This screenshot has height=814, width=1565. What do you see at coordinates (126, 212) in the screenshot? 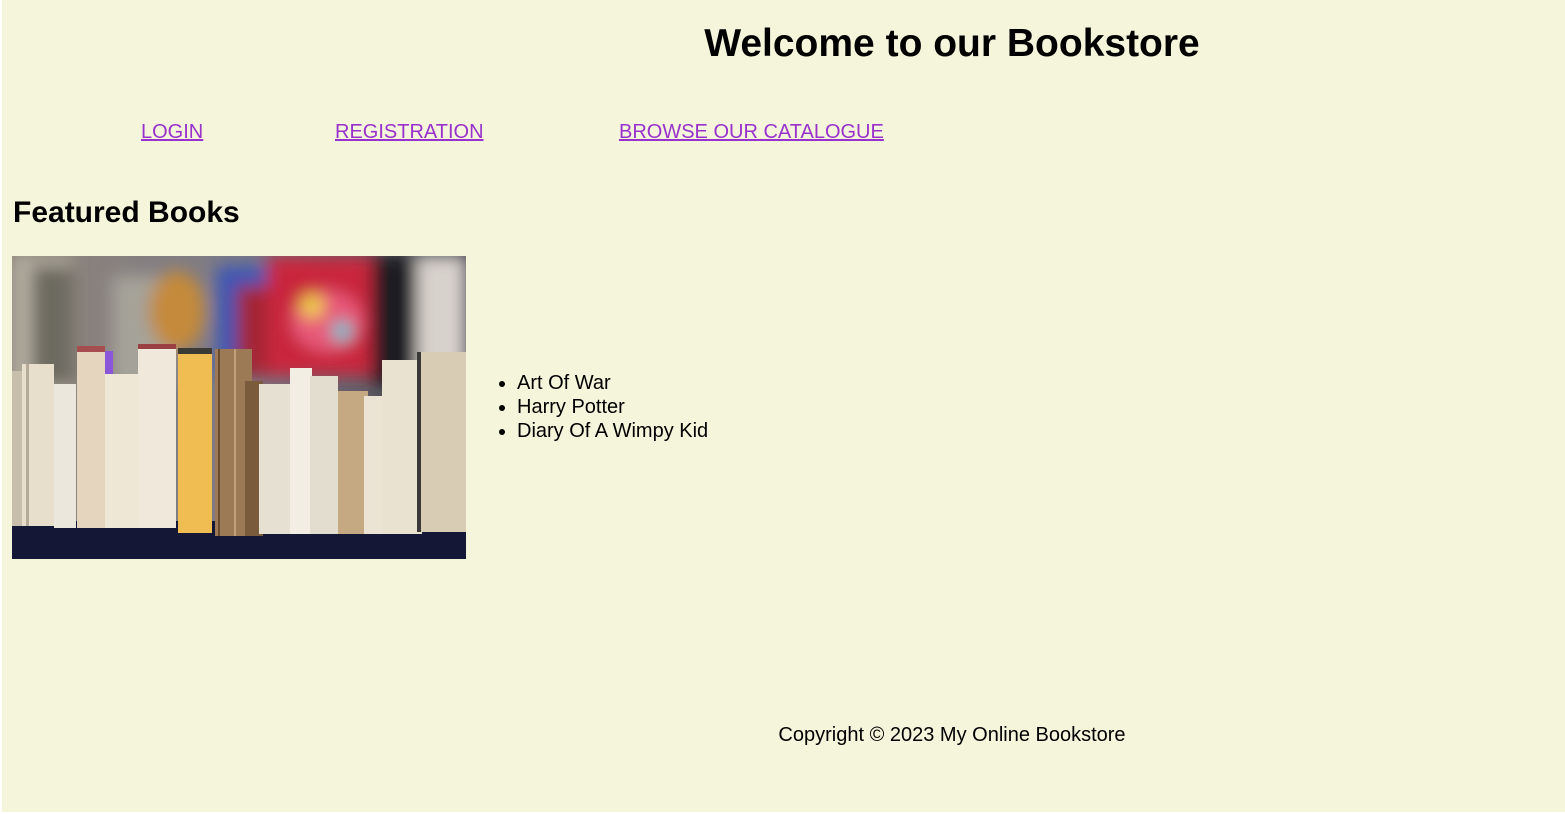
I see `featured-books-heading: Featured Books` at bounding box center [126, 212].